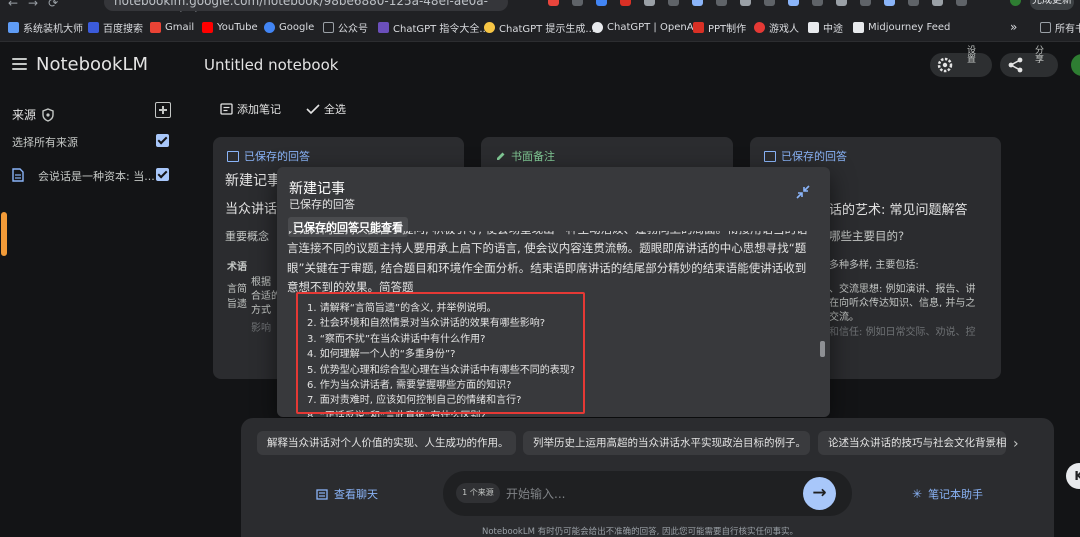 Image resolution: width=1080 pixels, height=537 pixels. Describe the element at coordinates (261, 310) in the screenshot. I see `card-line: 方式` at that location.